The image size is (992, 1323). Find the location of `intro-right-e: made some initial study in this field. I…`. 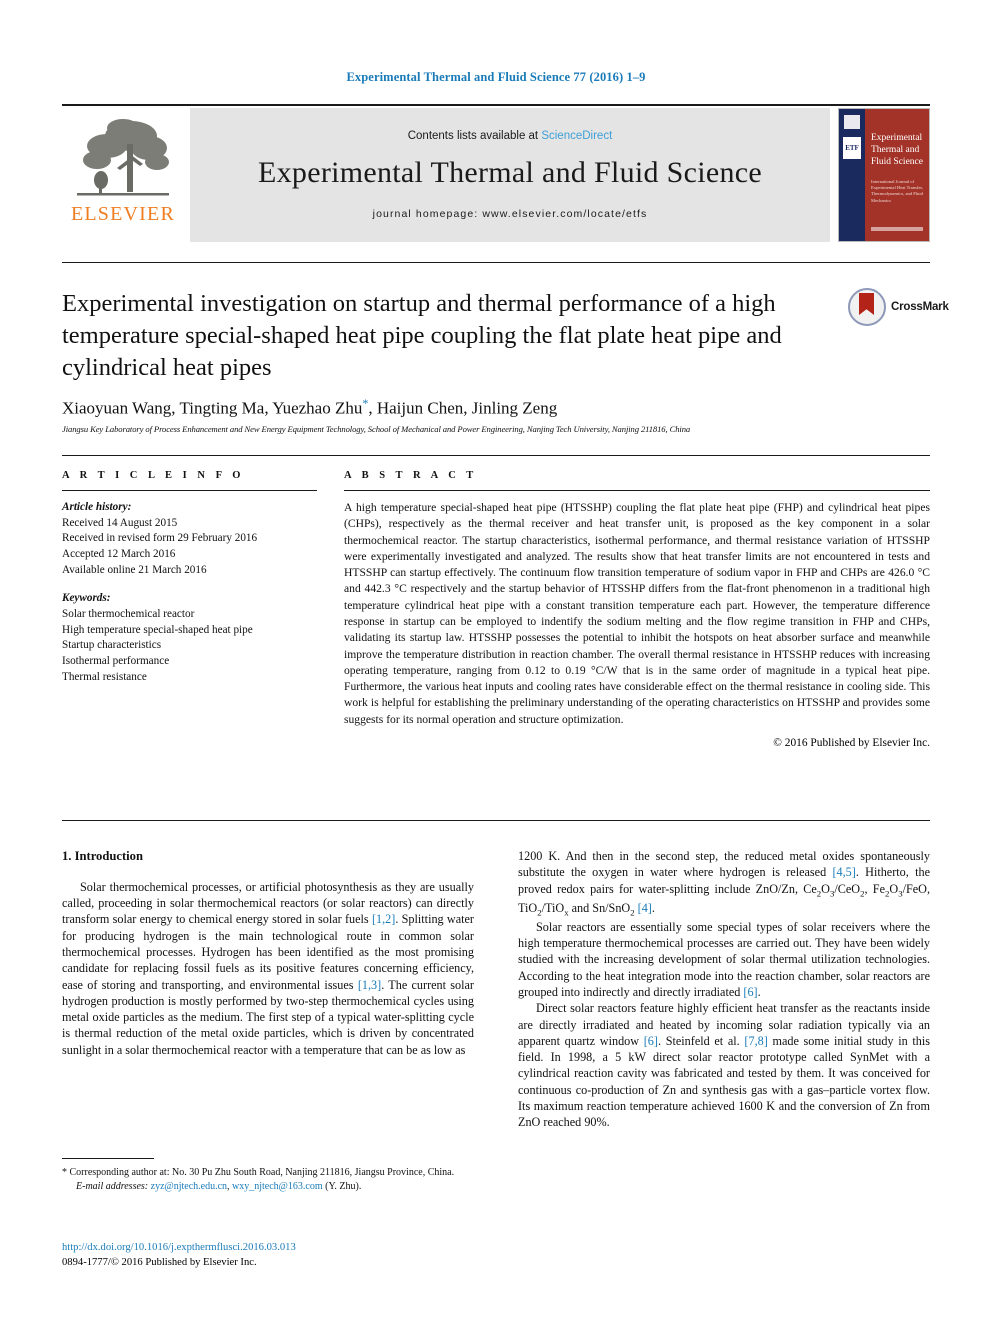

intro-right-e: made some initial study in this field. I… is located at coordinates (724, 1081).